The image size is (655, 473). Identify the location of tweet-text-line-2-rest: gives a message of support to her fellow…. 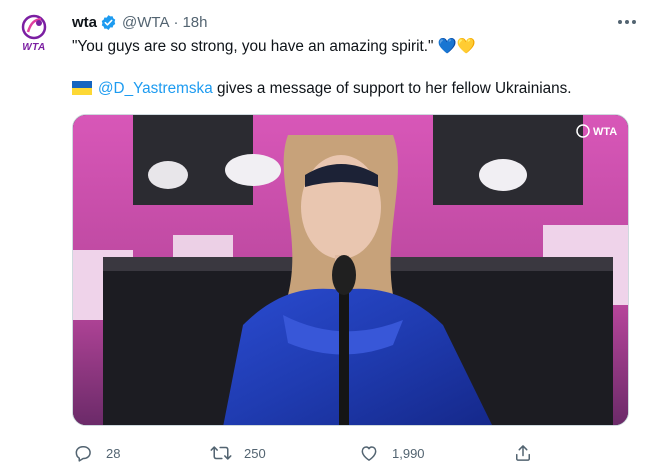
(392, 88).